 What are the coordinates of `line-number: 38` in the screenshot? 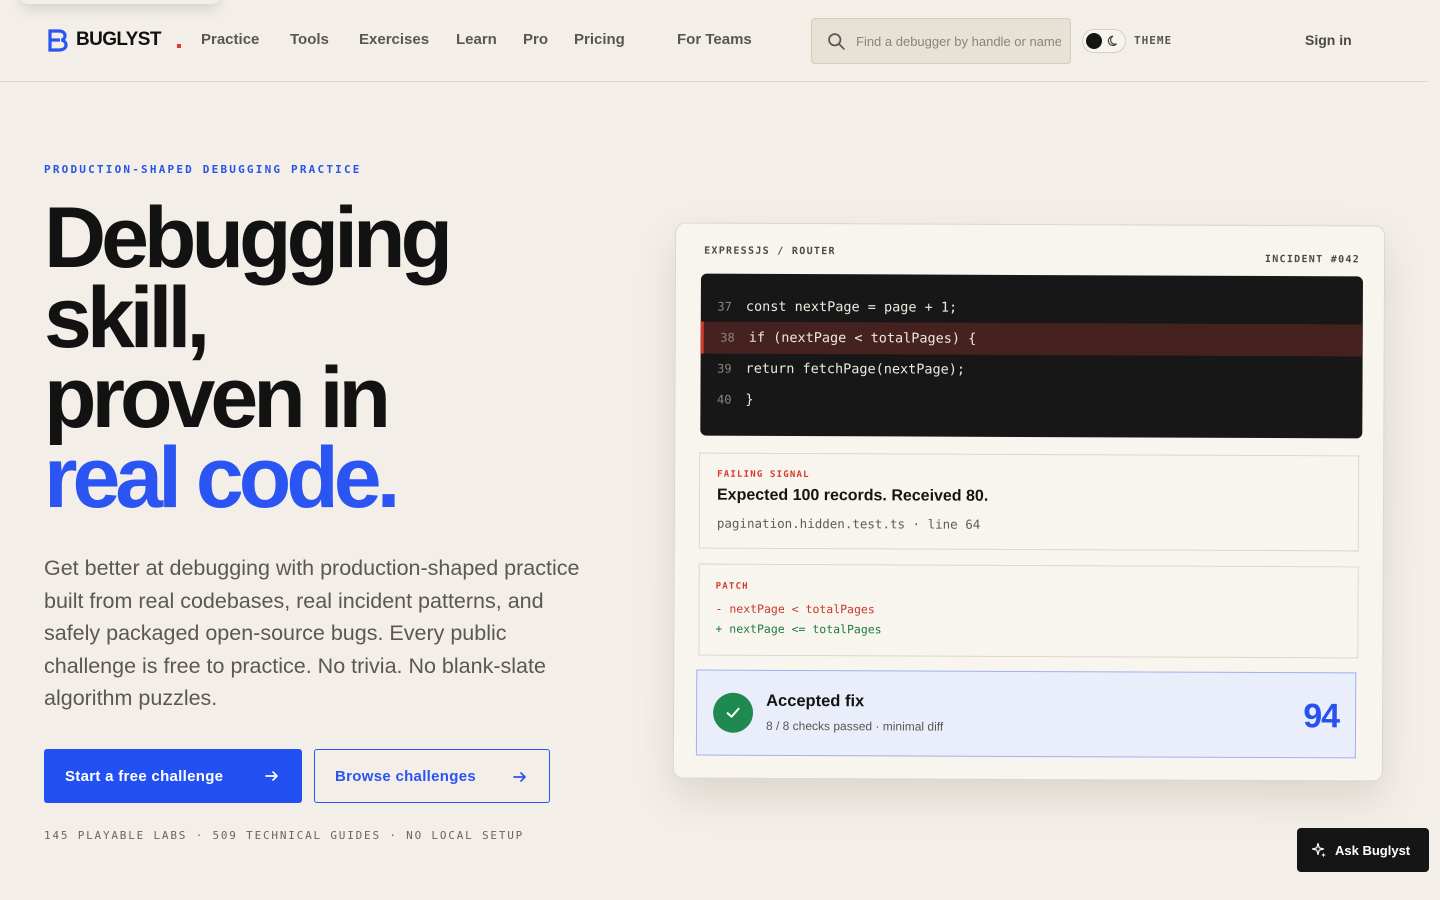 It's located at (727, 337).